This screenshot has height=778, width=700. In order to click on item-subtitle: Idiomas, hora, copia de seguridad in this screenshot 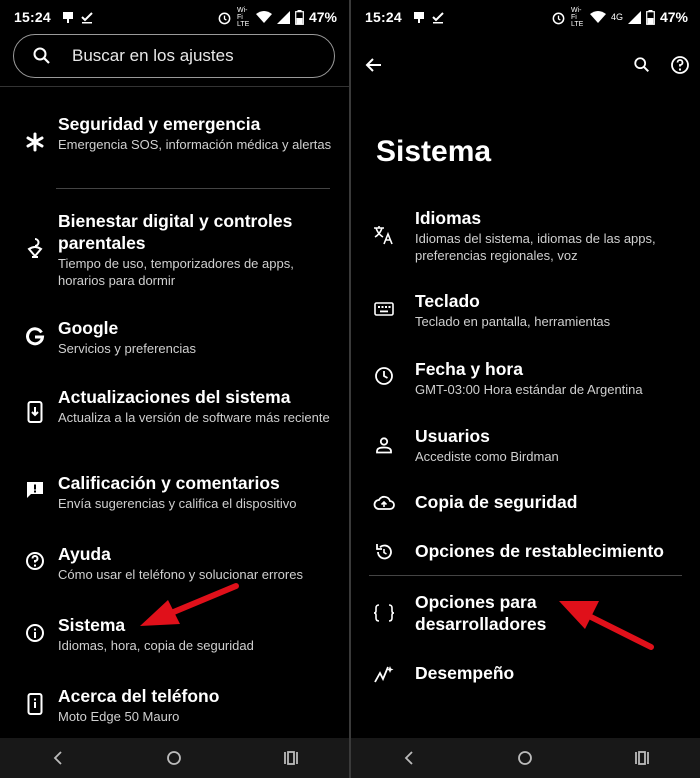, I will do `click(156, 645)`.